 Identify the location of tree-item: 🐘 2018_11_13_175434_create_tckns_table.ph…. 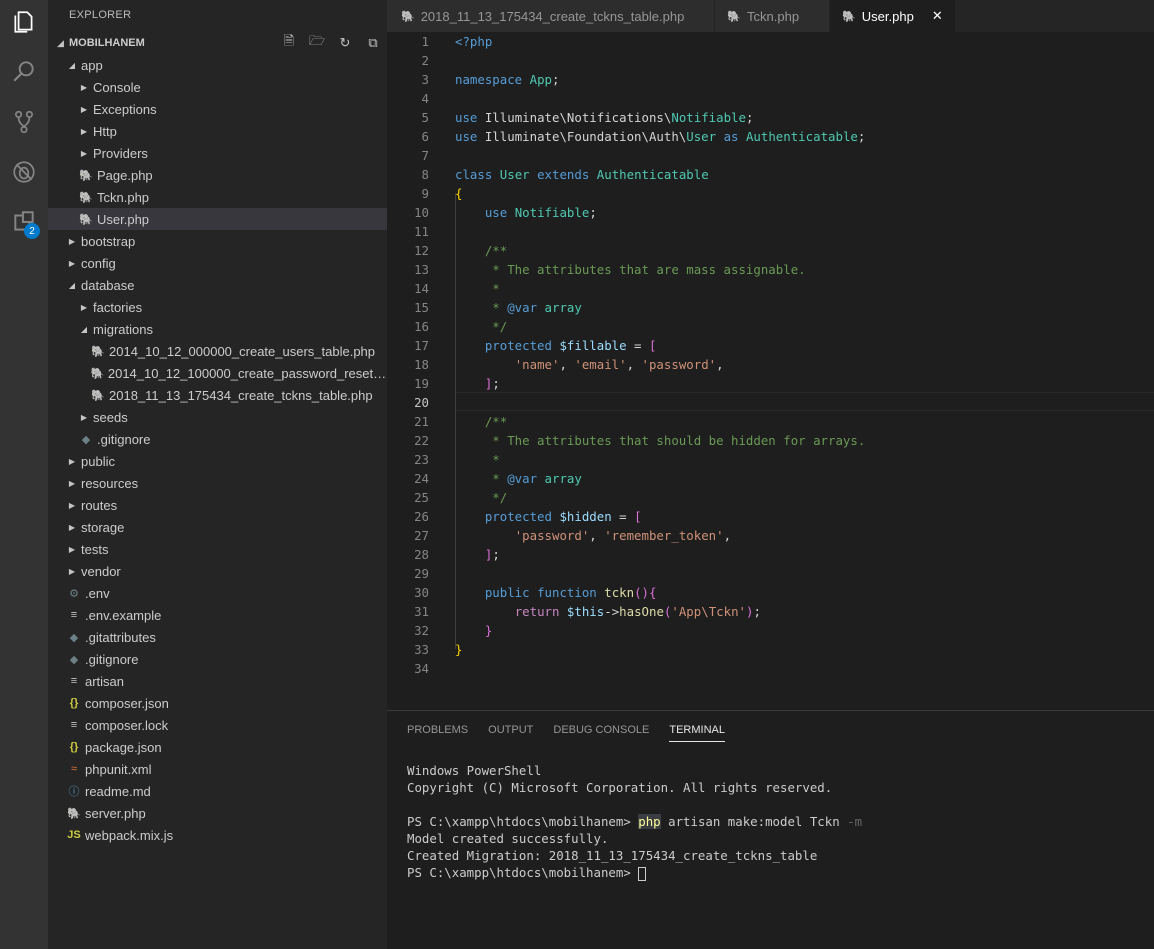
(217, 395).